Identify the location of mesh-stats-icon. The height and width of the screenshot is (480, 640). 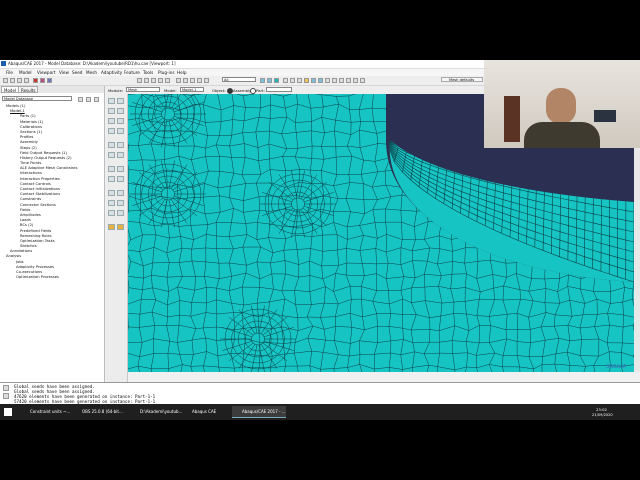
(120, 169).